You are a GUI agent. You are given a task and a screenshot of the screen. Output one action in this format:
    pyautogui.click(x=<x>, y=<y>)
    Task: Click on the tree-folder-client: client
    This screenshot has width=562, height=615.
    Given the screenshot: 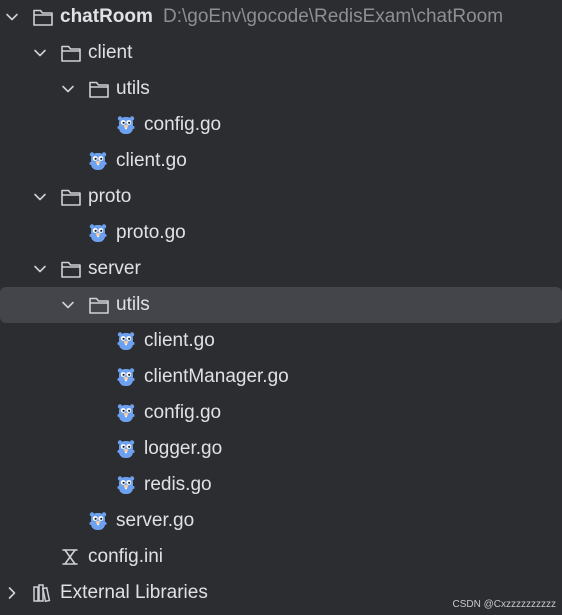 What is the action you would take?
    pyautogui.click(x=281, y=53)
    